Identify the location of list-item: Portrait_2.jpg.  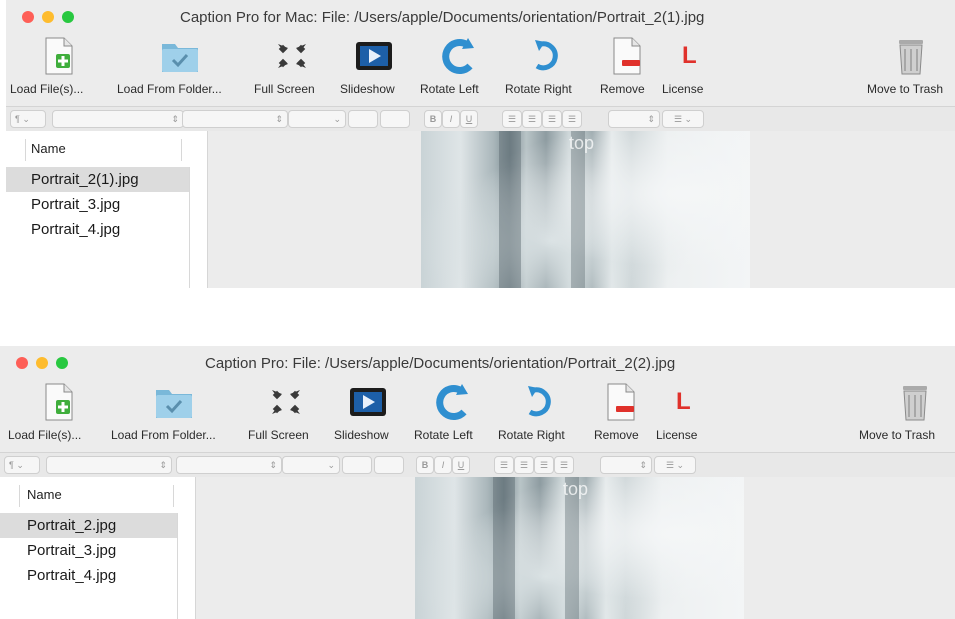
(88, 525).